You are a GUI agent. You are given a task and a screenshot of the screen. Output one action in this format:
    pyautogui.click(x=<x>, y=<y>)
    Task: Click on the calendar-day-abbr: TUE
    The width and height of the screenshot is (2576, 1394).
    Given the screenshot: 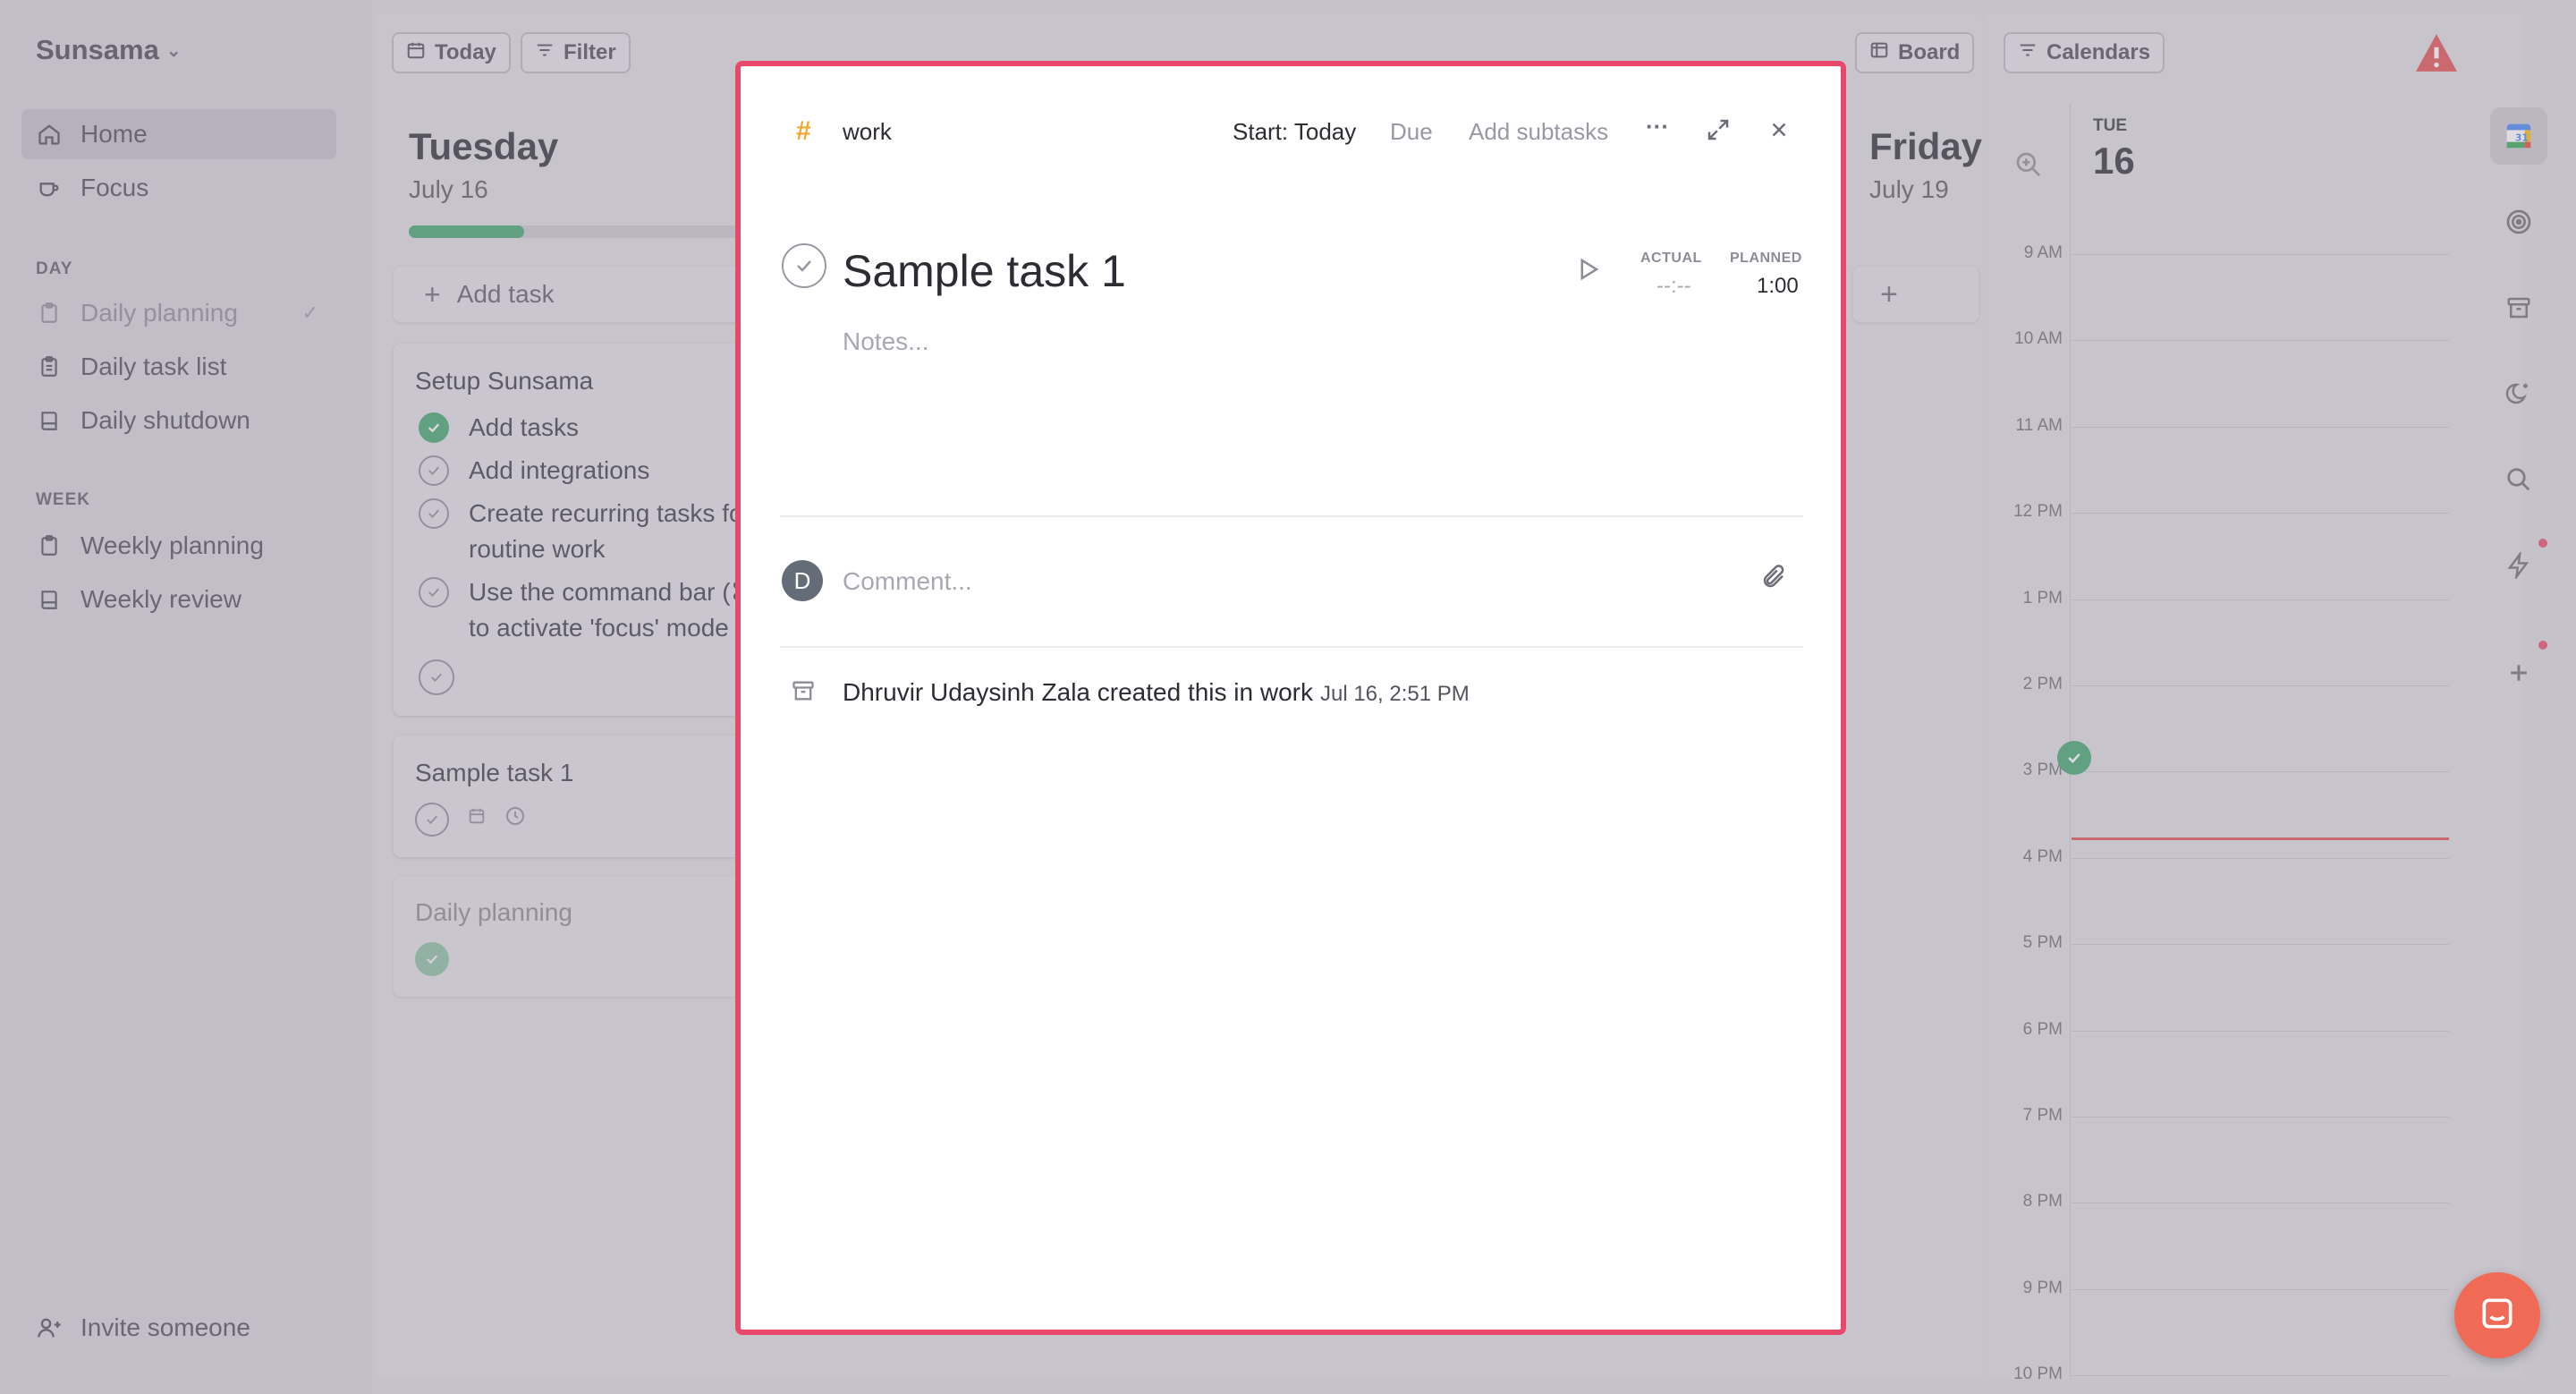 What is the action you would take?
    pyautogui.click(x=2110, y=126)
    